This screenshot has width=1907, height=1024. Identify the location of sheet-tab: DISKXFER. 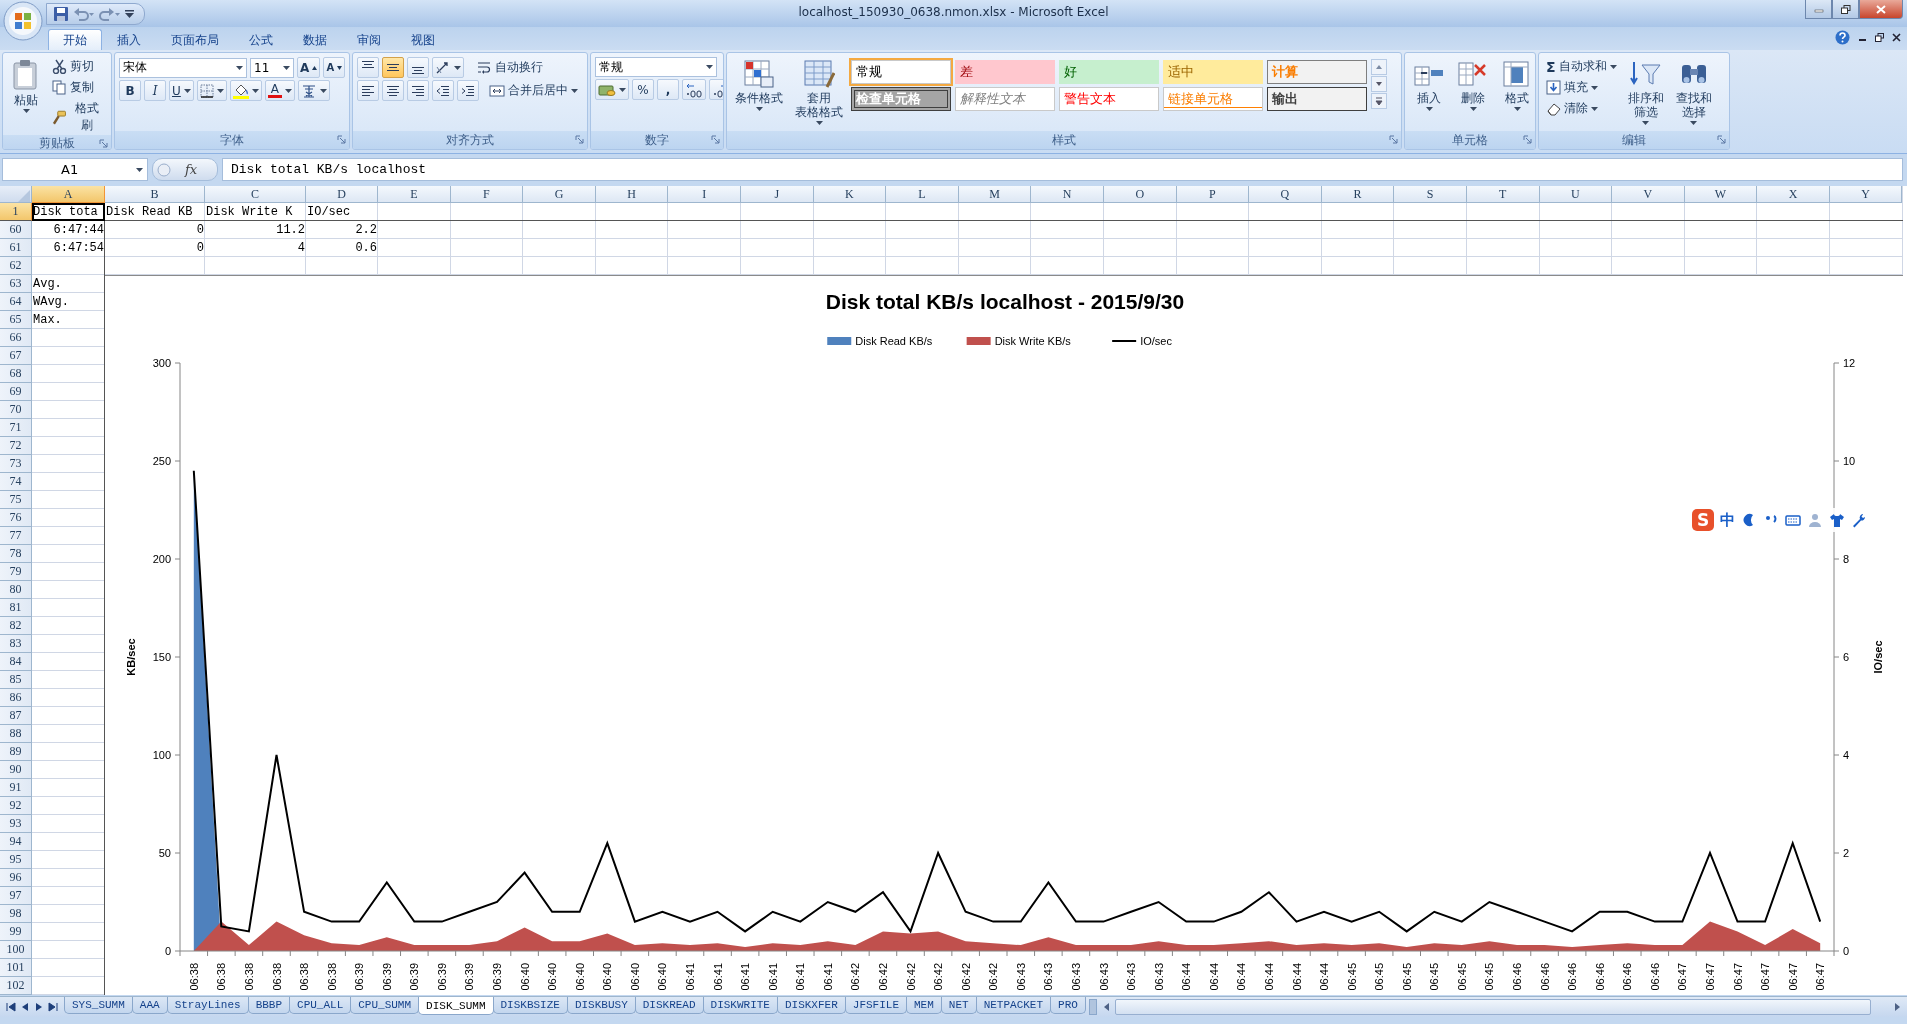
(811, 1005).